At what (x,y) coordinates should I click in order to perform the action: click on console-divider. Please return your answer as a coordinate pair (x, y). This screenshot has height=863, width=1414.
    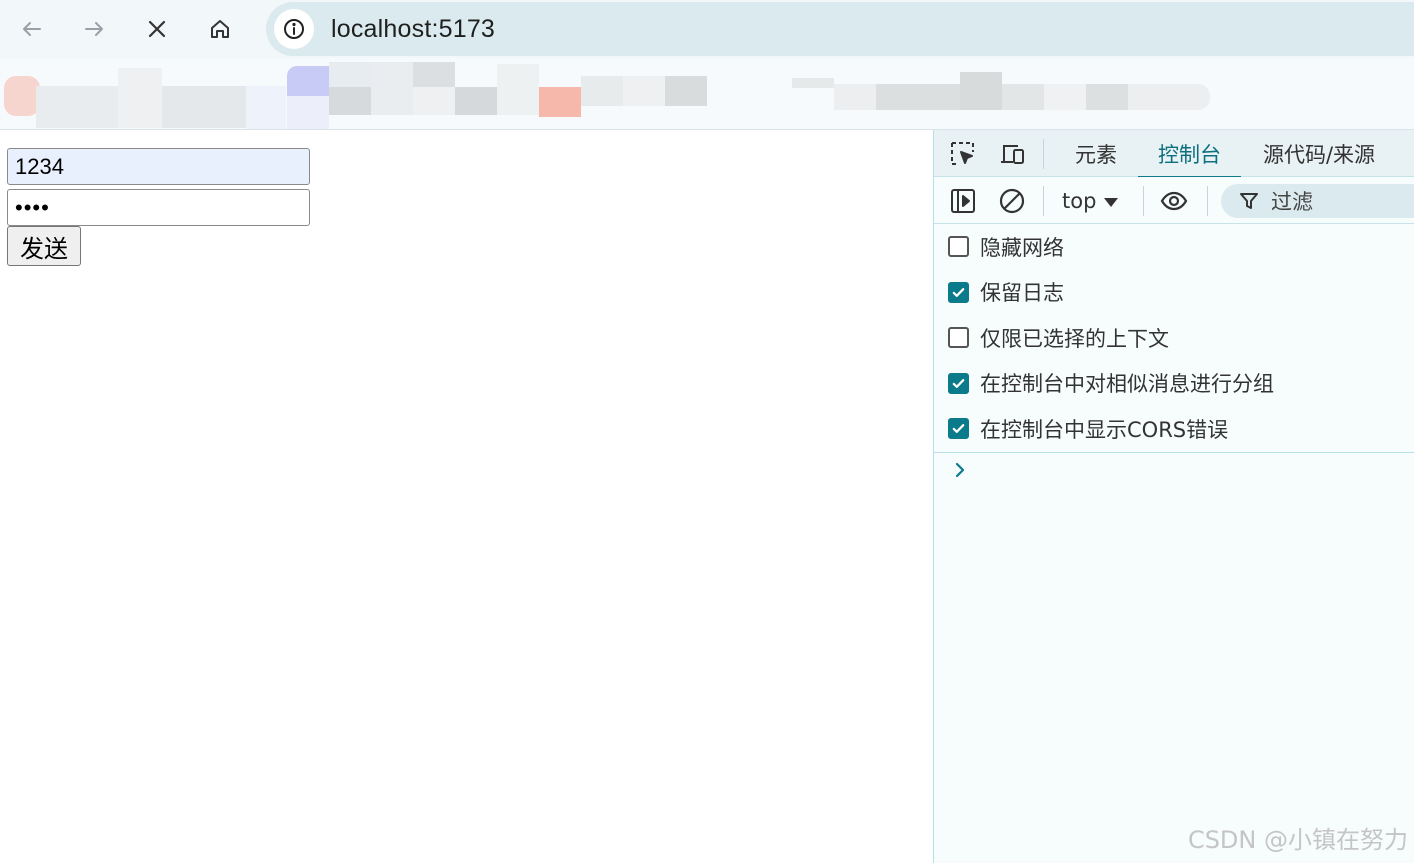
    Looking at the image, I should click on (1174, 452).